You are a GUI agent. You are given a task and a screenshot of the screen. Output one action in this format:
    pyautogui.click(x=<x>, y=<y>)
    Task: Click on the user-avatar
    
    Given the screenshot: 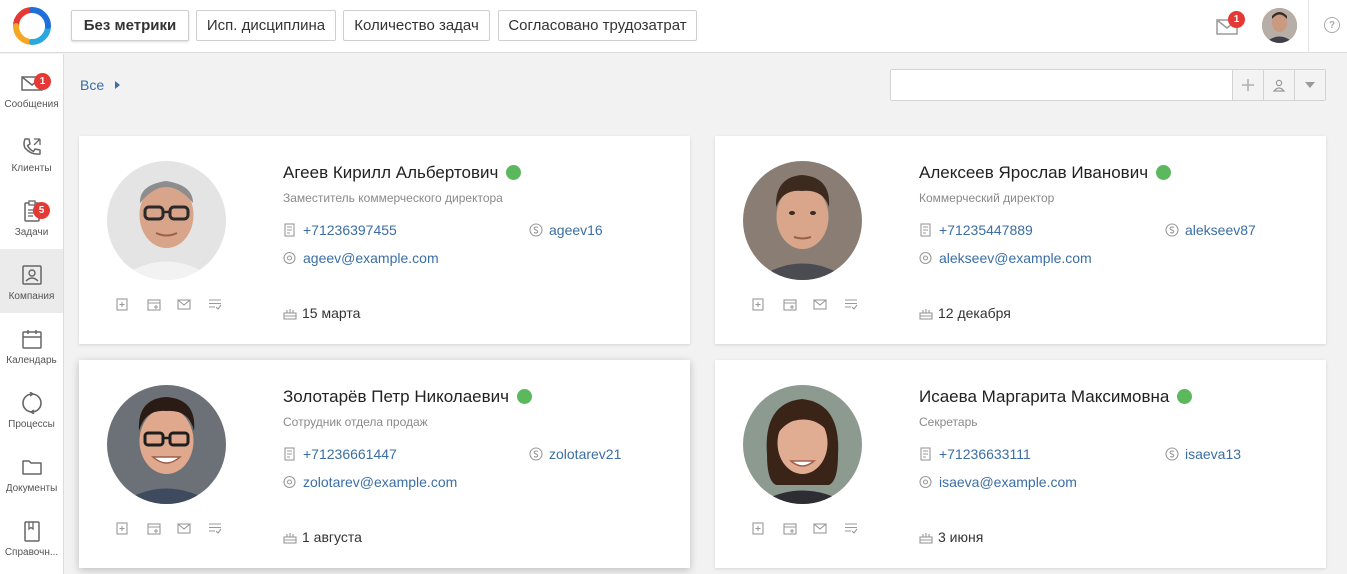 What is the action you would take?
    pyautogui.click(x=1279, y=25)
    